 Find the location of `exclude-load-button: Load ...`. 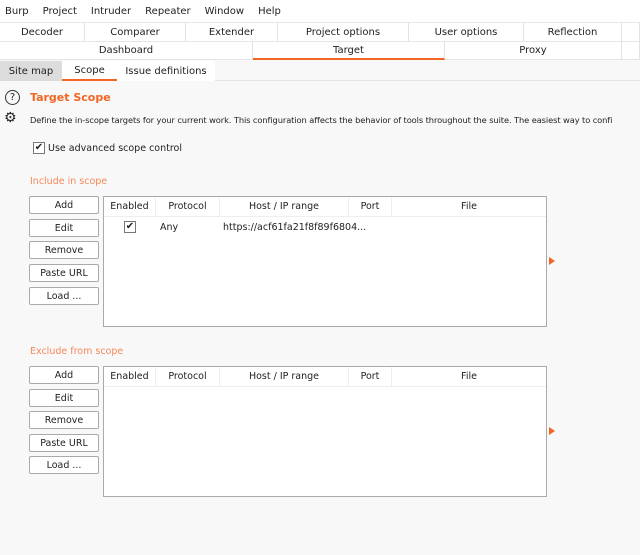

exclude-load-button: Load ... is located at coordinates (64, 465).